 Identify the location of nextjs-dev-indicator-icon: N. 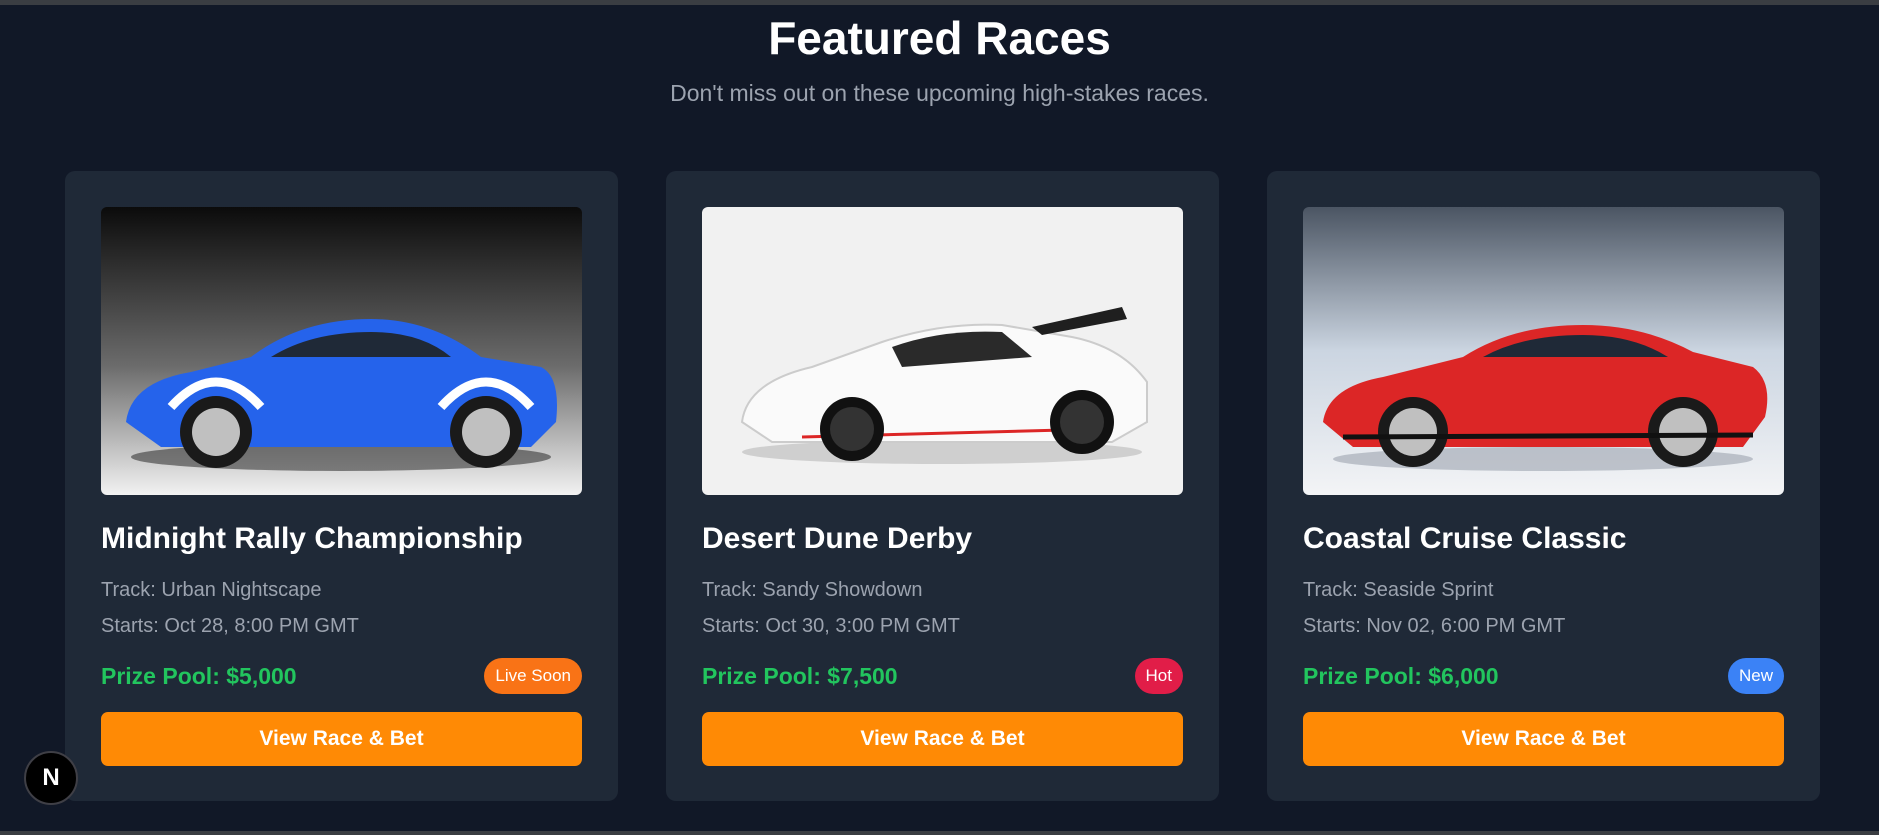
(51, 778).